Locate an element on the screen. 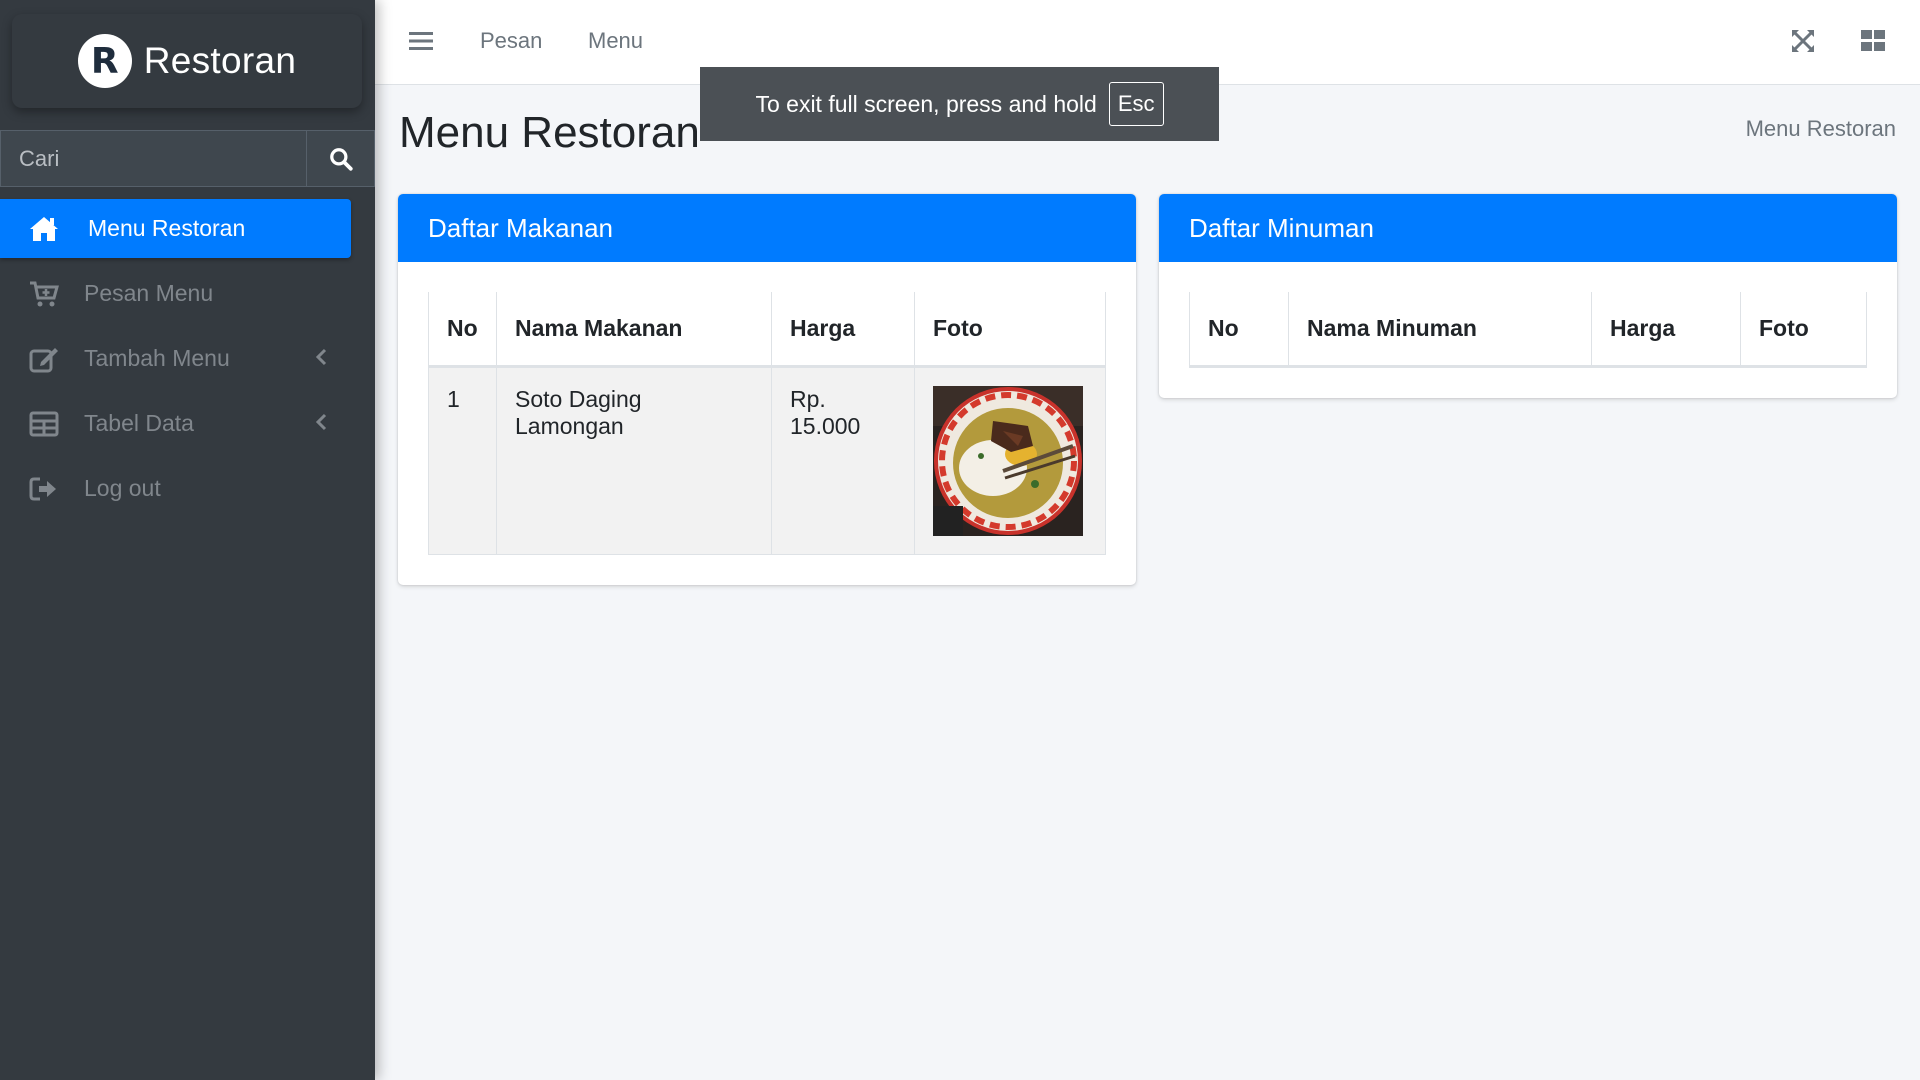  sidebar-item-label: Tabel Data is located at coordinates (139, 423).